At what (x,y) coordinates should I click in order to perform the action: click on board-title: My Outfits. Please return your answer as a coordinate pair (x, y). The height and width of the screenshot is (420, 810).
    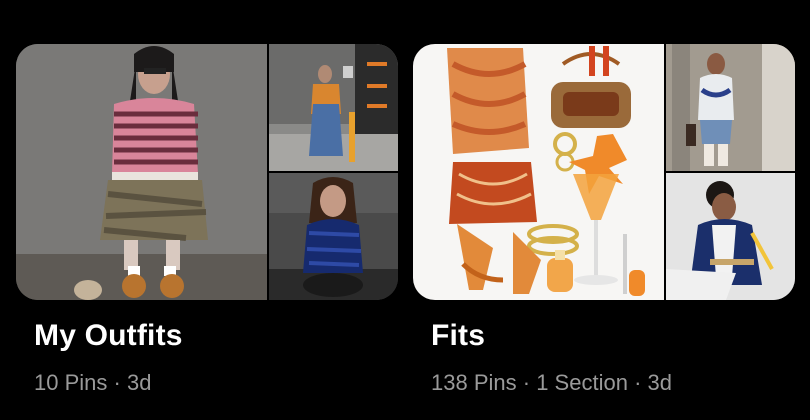
    Looking at the image, I should click on (108, 336).